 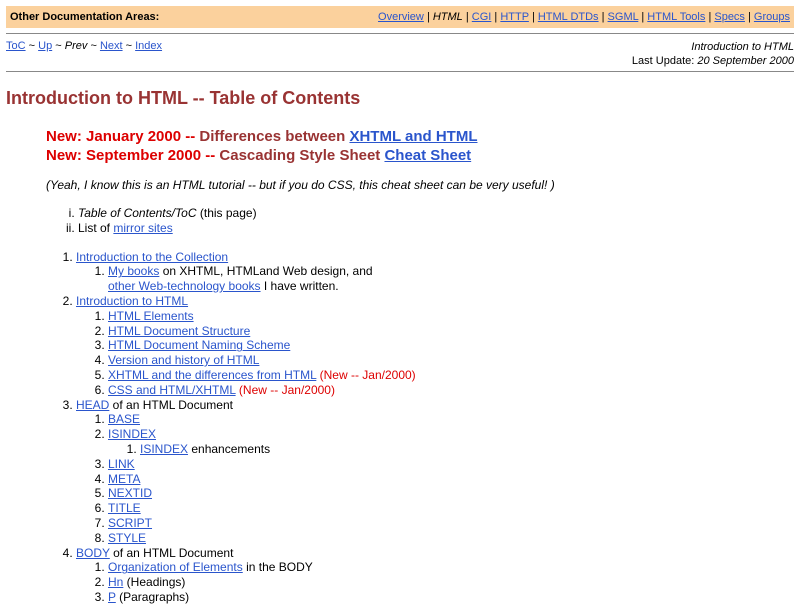 I want to click on last-update-date: 20 September 2000, so click(x=745, y=61).